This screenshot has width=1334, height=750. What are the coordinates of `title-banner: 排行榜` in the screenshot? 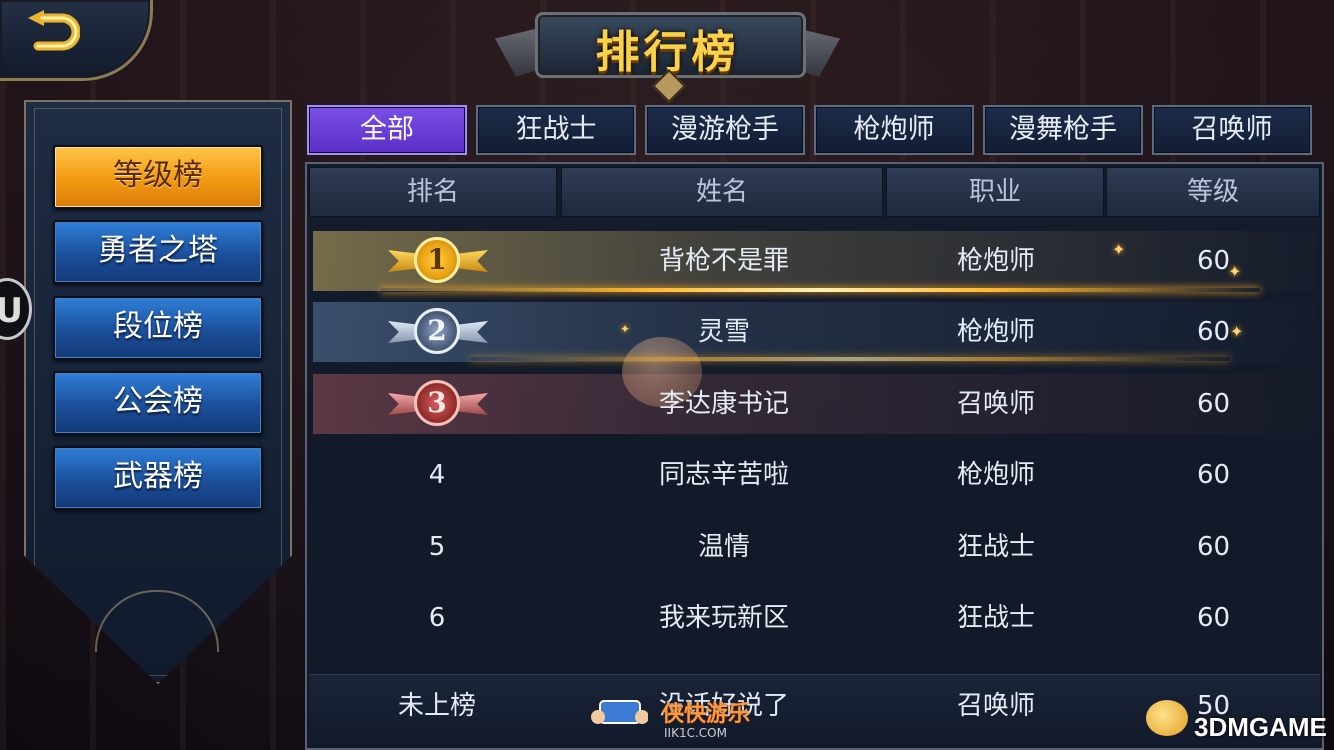 It's located at (667, 53).